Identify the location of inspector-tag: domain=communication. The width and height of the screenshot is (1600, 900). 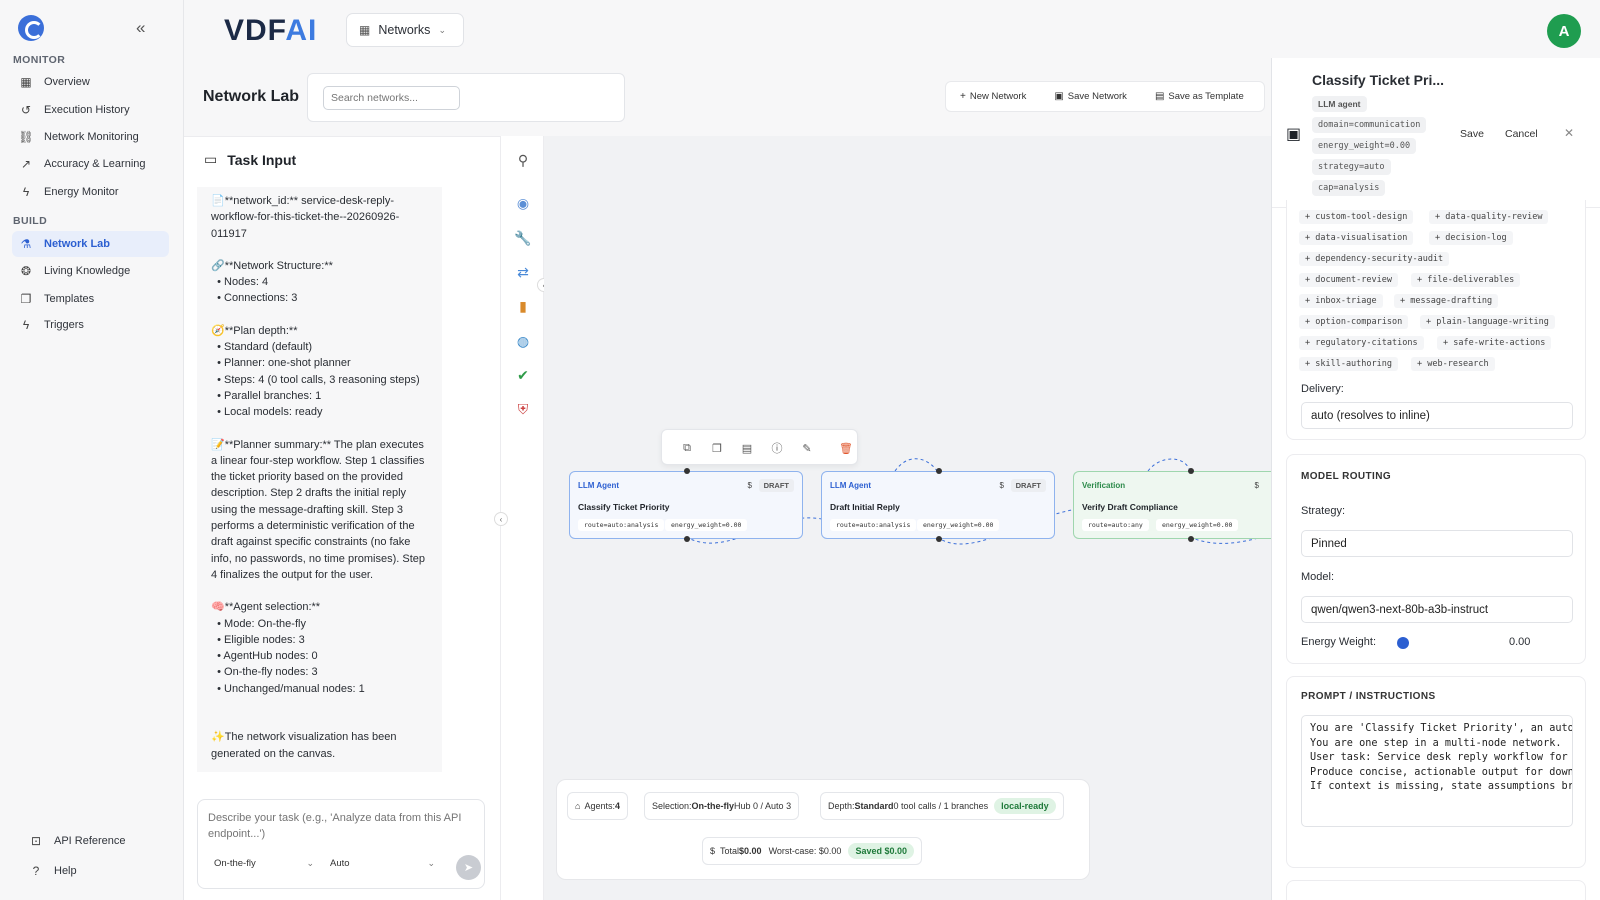
(1369, 125).